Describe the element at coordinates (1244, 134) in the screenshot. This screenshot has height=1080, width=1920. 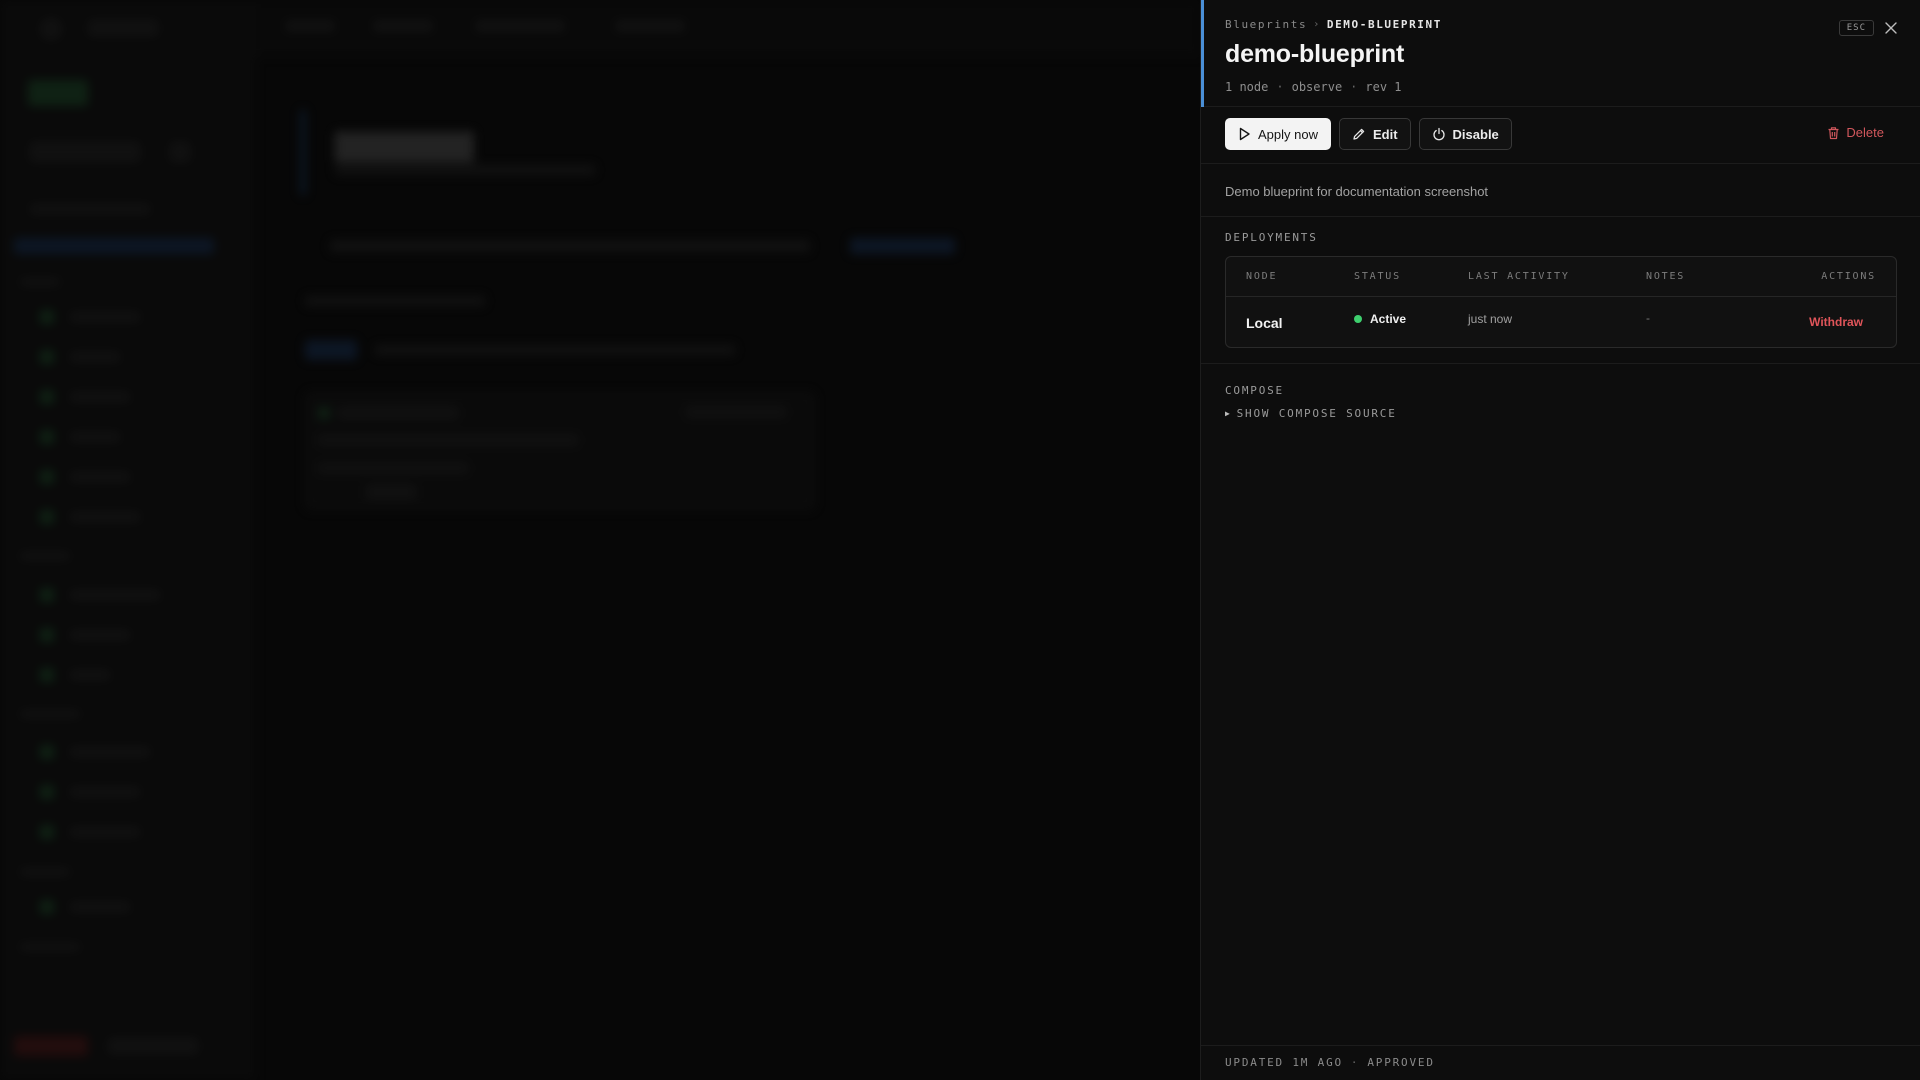
I see `play-icon` at that location.